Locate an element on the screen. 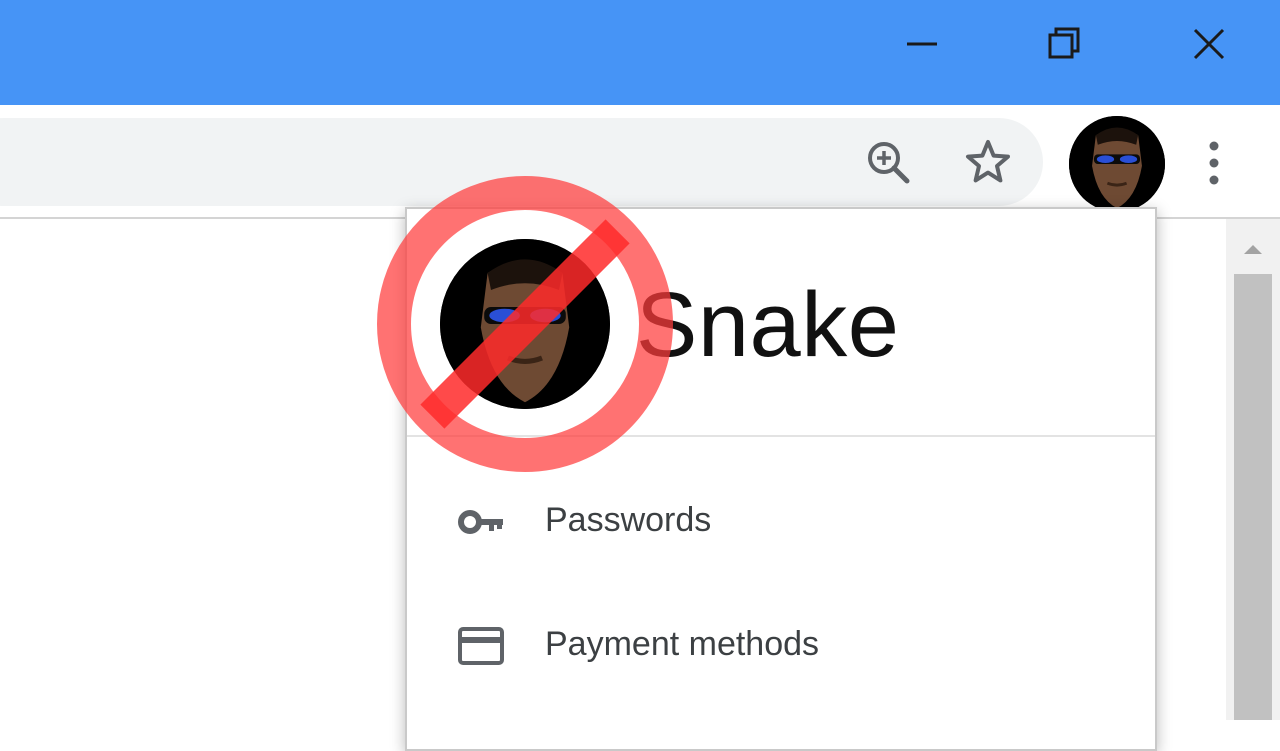 The height and width of the screenshot is (751, 1280). triangle-up-icon is located at coordinates (1253, 249).